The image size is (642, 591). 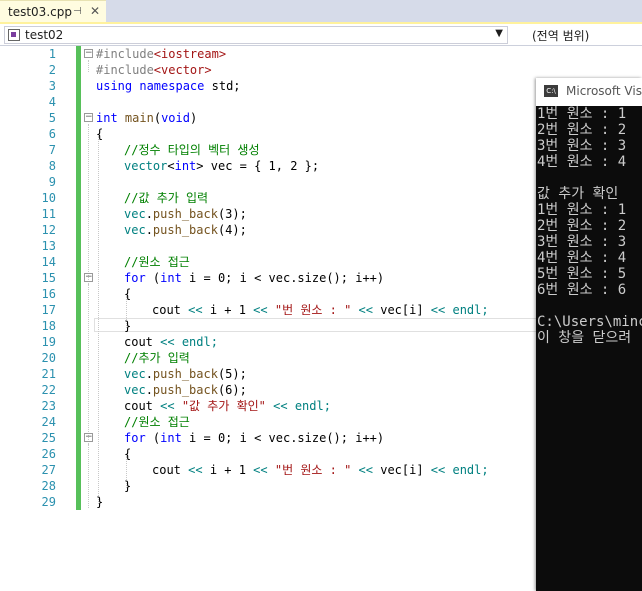 I want to click on line-number: 7, so click(x=52, y=150).